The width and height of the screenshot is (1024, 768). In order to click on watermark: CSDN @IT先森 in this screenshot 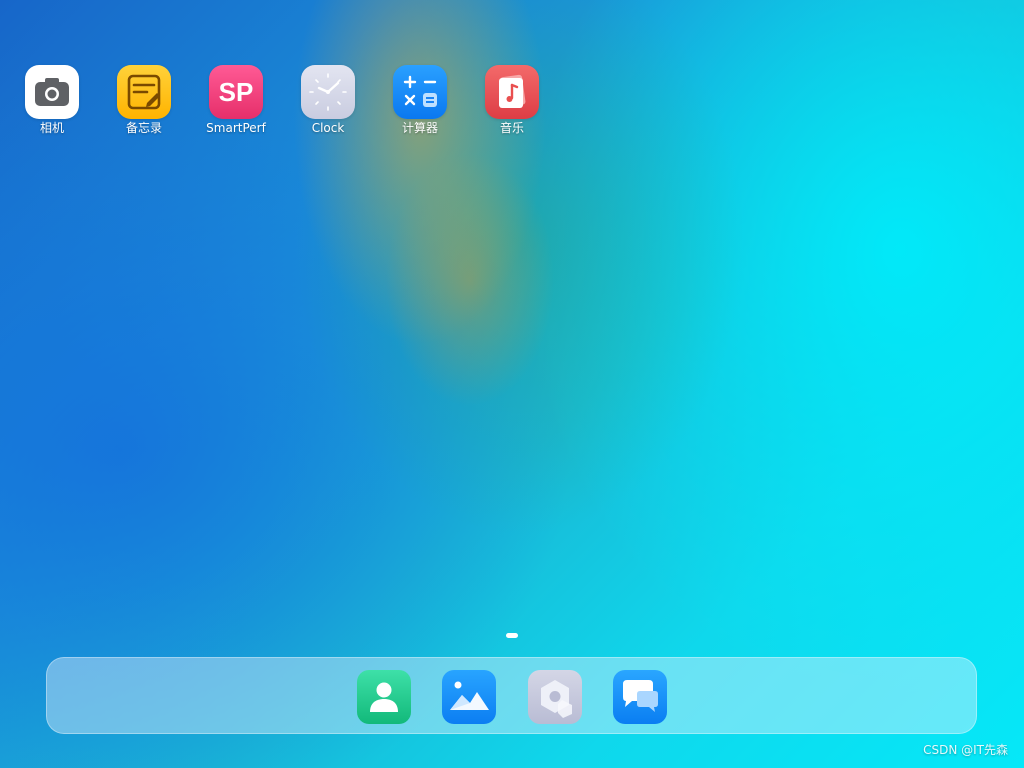, I will do `click(965, 750)`.